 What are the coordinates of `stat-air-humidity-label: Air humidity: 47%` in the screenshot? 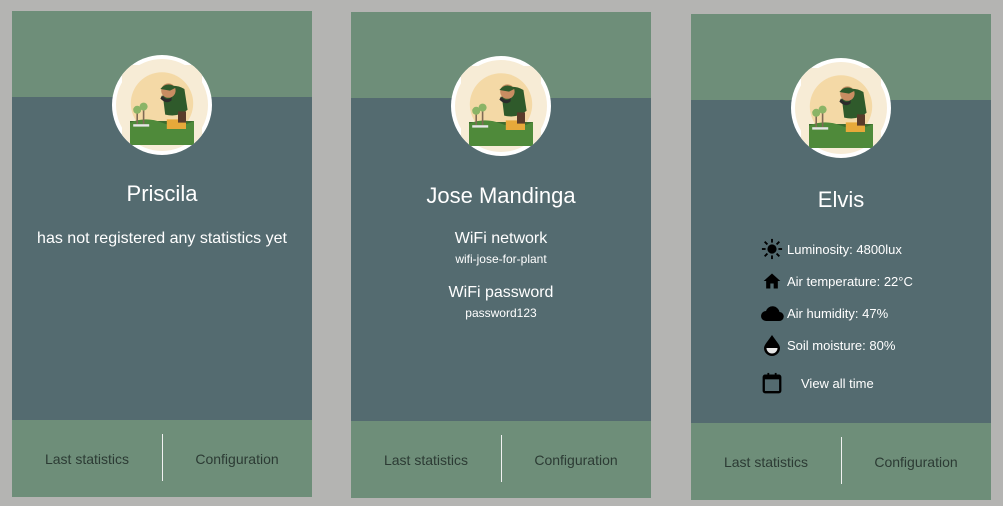 It's located at (838, 313).